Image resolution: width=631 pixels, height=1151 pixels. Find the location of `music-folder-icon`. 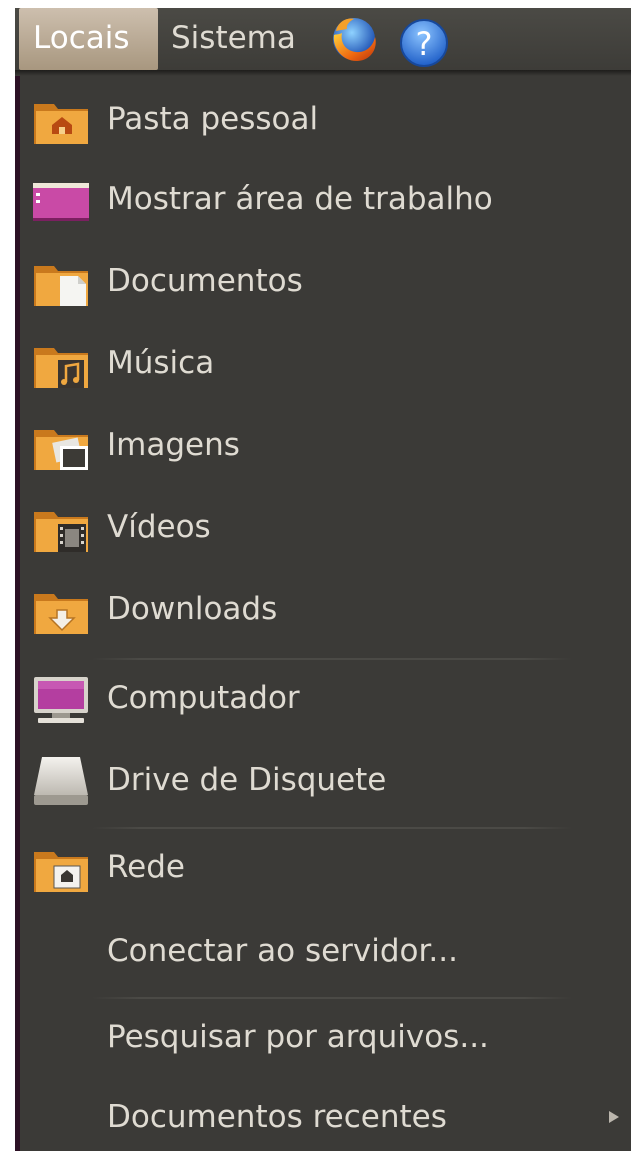

music-folder-icon is located at coordinates (61, 368).